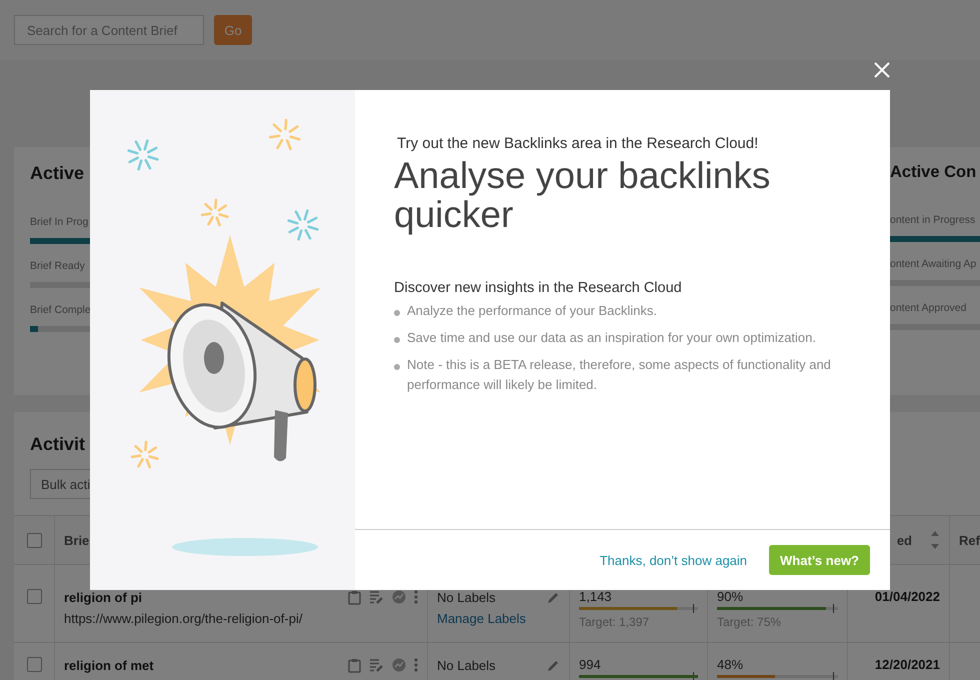  Describe the element at coordinates (583, 195) in the screenshot. I see `dialog-title: Analyse your backlinks quicker` at that location.